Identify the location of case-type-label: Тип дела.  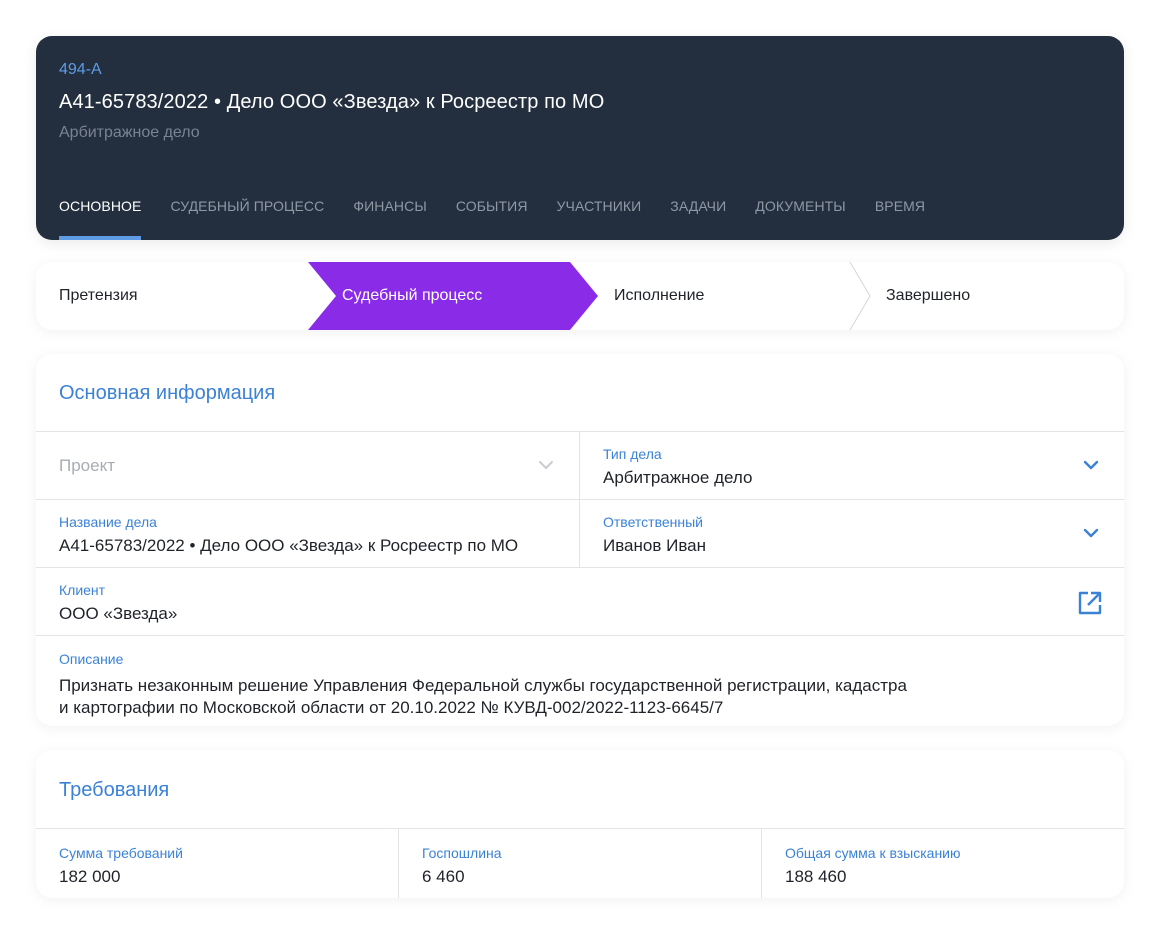
(632, 454).